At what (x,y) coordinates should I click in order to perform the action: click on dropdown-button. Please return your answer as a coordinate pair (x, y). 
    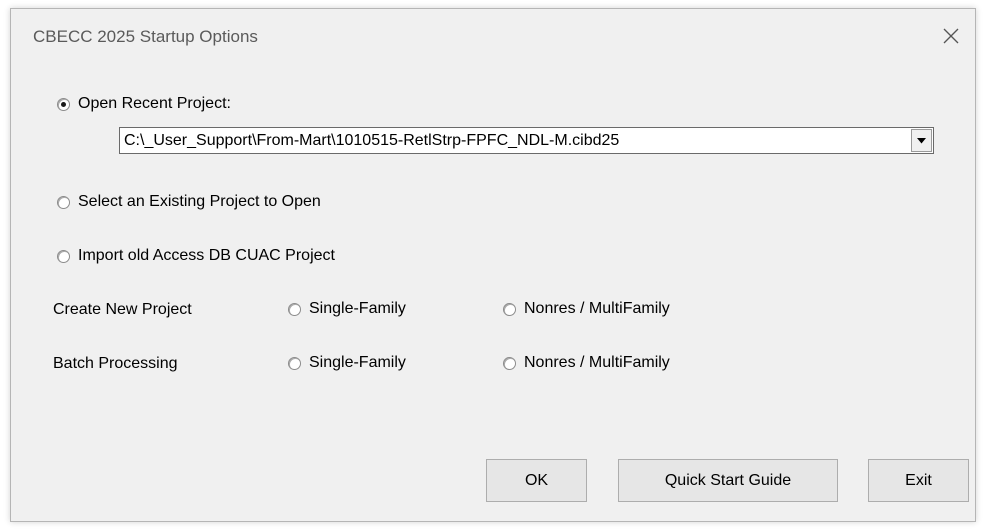
    Looking at the image, I should click on (921, 140).